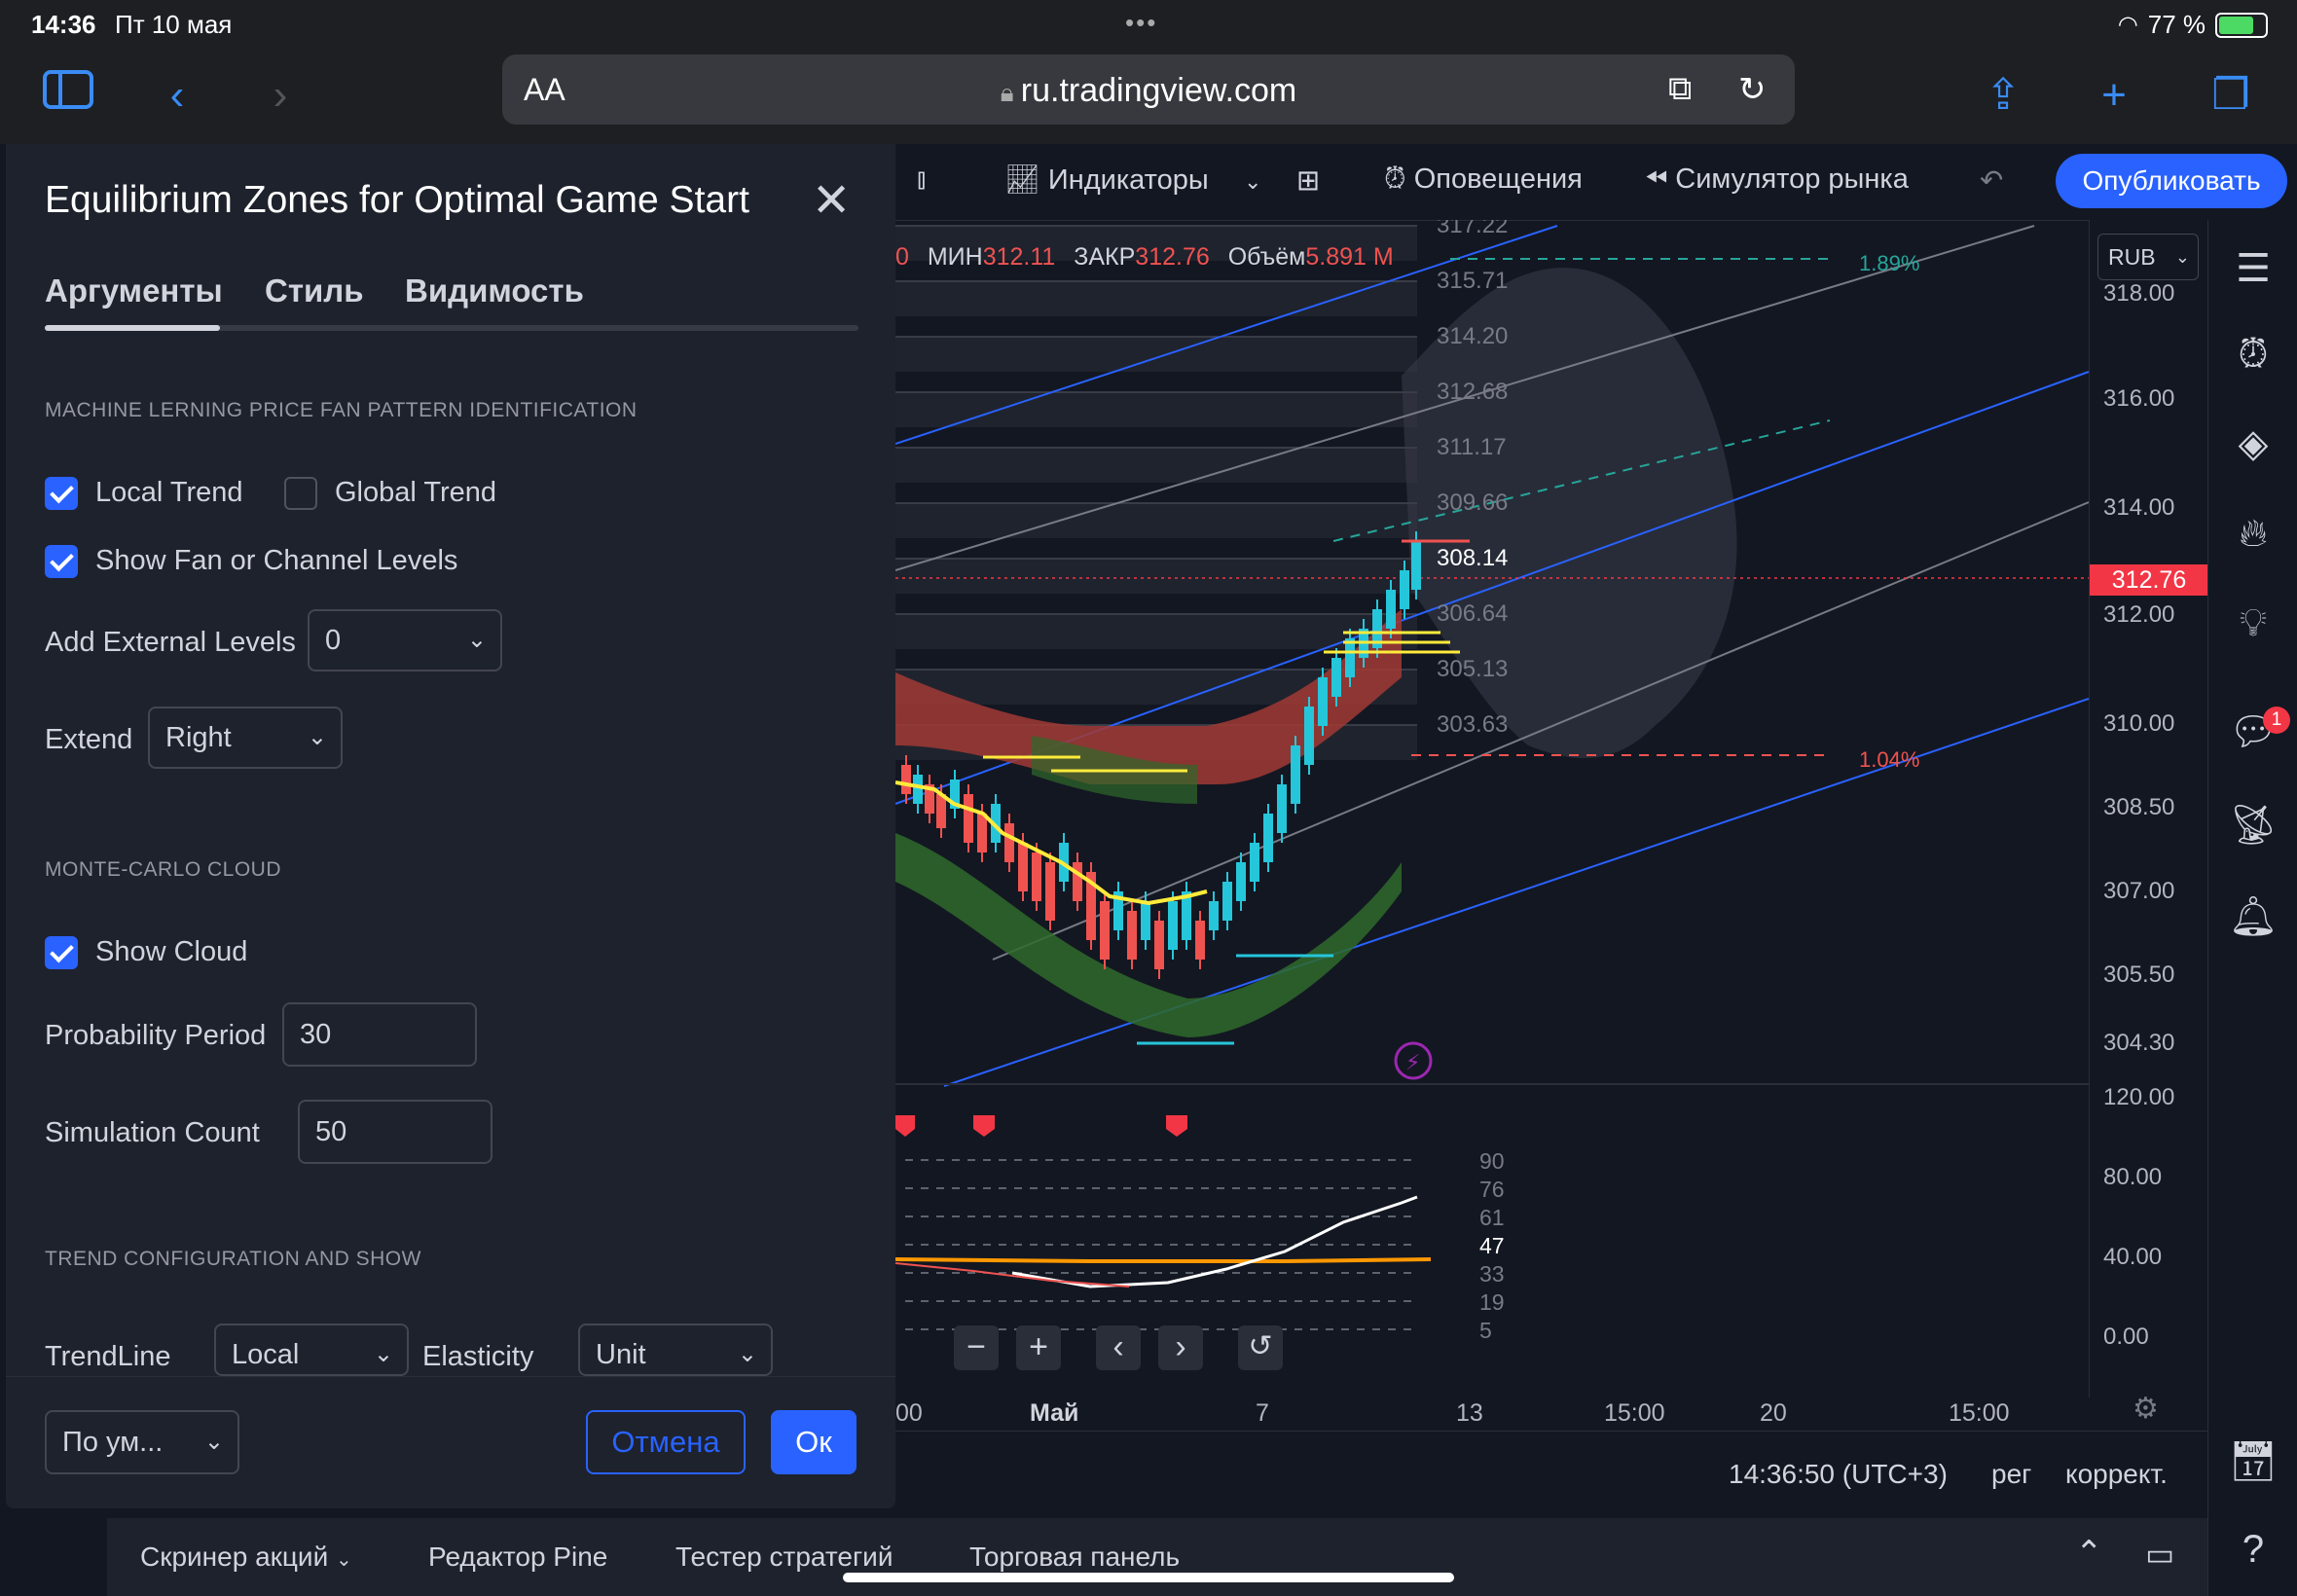 This screenshot has height=1596, width=2297. Describe the element at coordinates (2253, 825) in the screenshot. I see `streams-icon: 📡︎` at that location.